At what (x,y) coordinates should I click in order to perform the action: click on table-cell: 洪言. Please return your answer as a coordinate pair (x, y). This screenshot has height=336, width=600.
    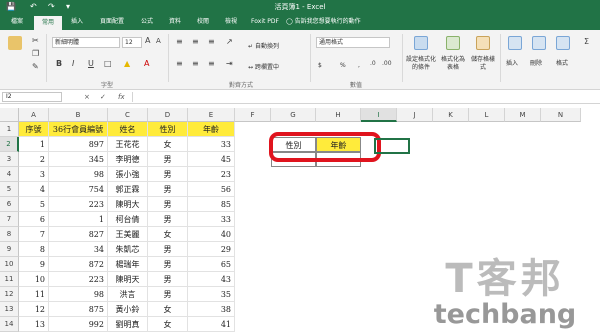
    Looking at the image, I should click on (128, 294).